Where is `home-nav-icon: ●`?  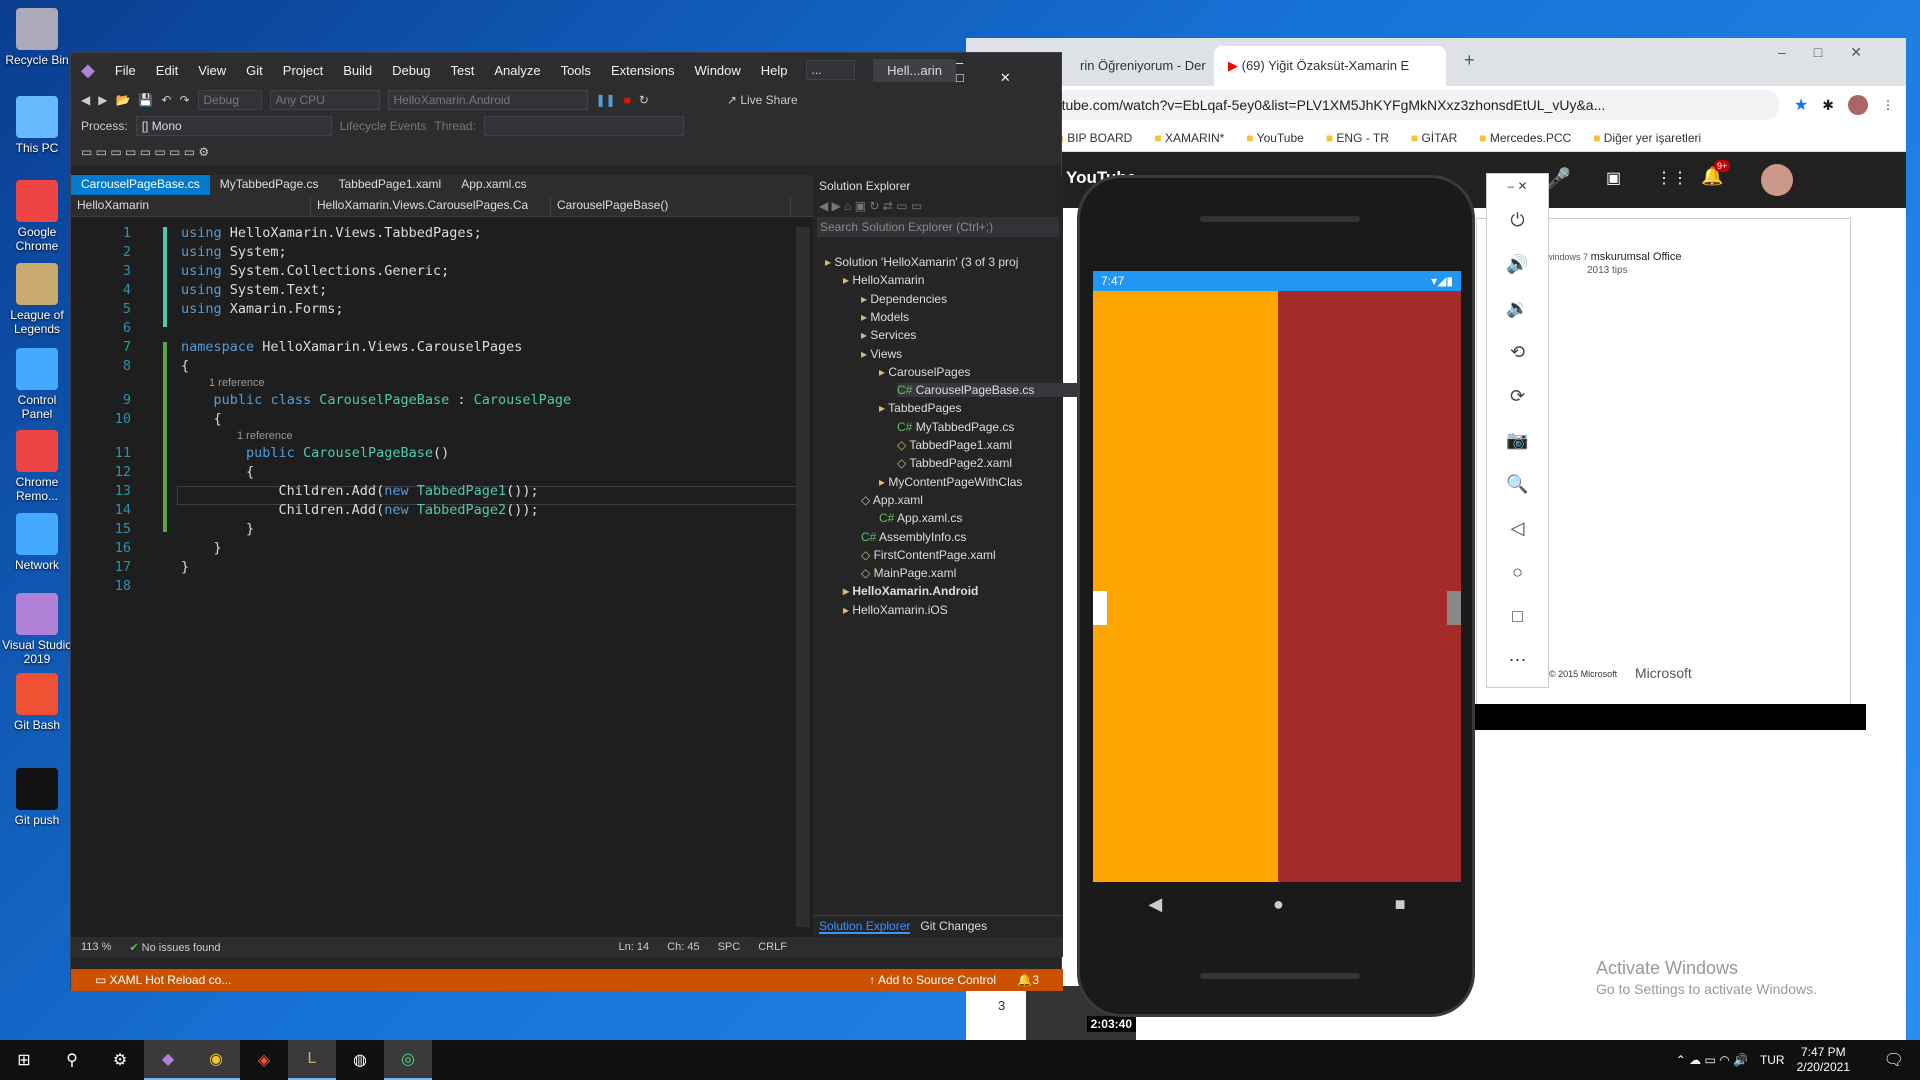 home-nav-icon: ● is located at coordinates (1278, 904).